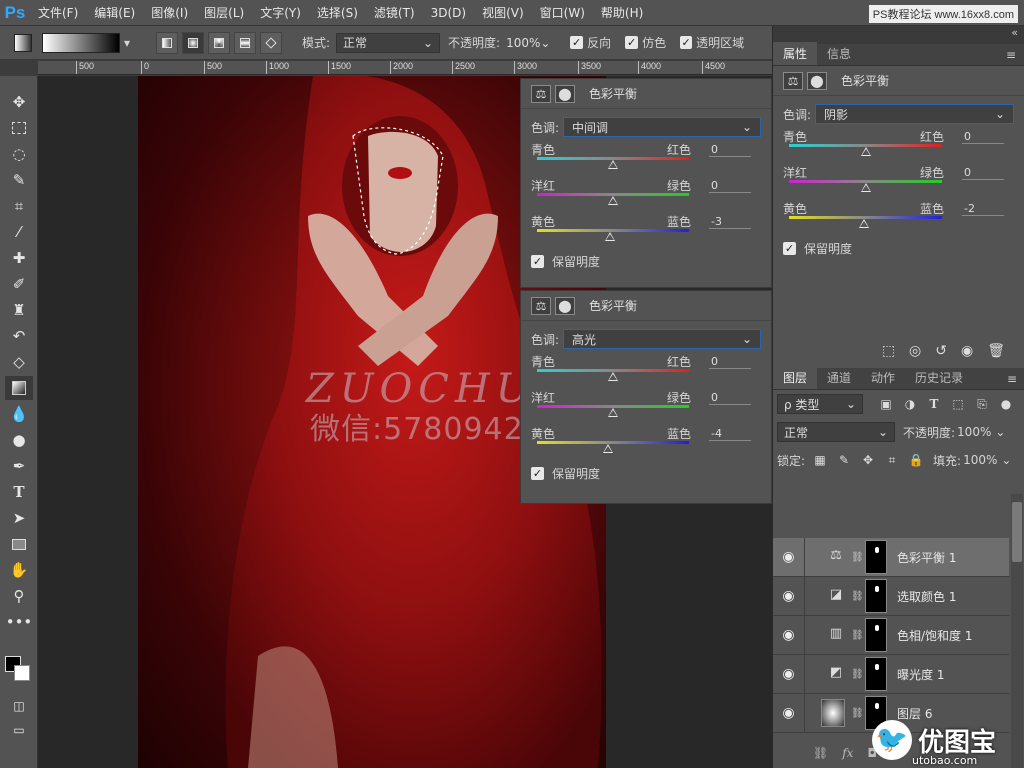  I want to click on marquee-tool-icon, so click(19, 128).